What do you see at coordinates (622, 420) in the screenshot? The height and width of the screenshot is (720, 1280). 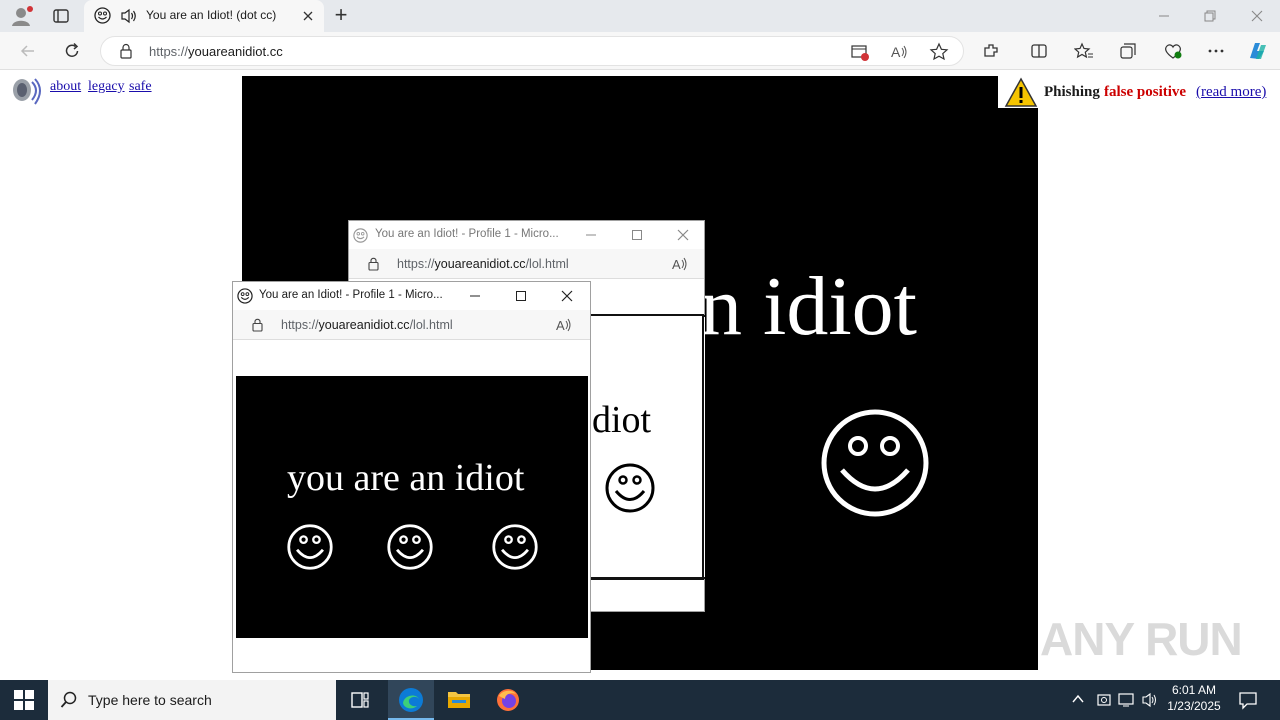 I see `popup-back-text: diot` at bounding box center [622, 420].